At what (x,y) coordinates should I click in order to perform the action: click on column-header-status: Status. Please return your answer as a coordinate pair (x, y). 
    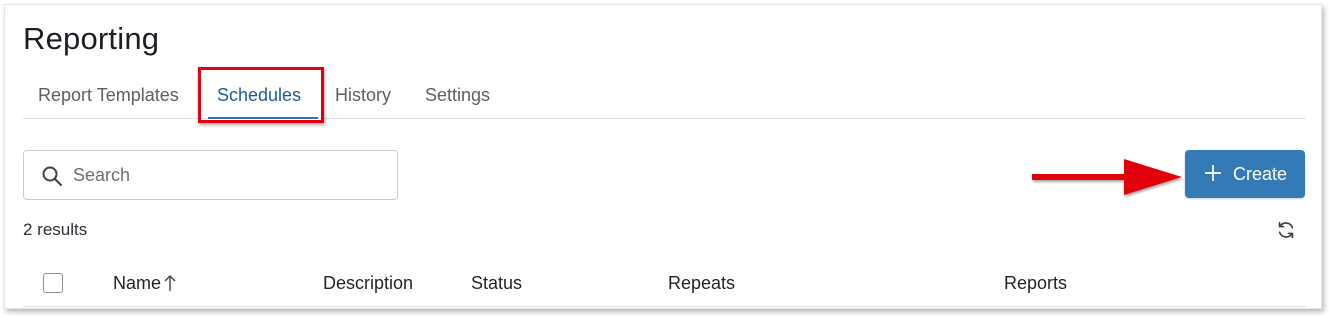
    Looking at the image, I should click on (496, 283).